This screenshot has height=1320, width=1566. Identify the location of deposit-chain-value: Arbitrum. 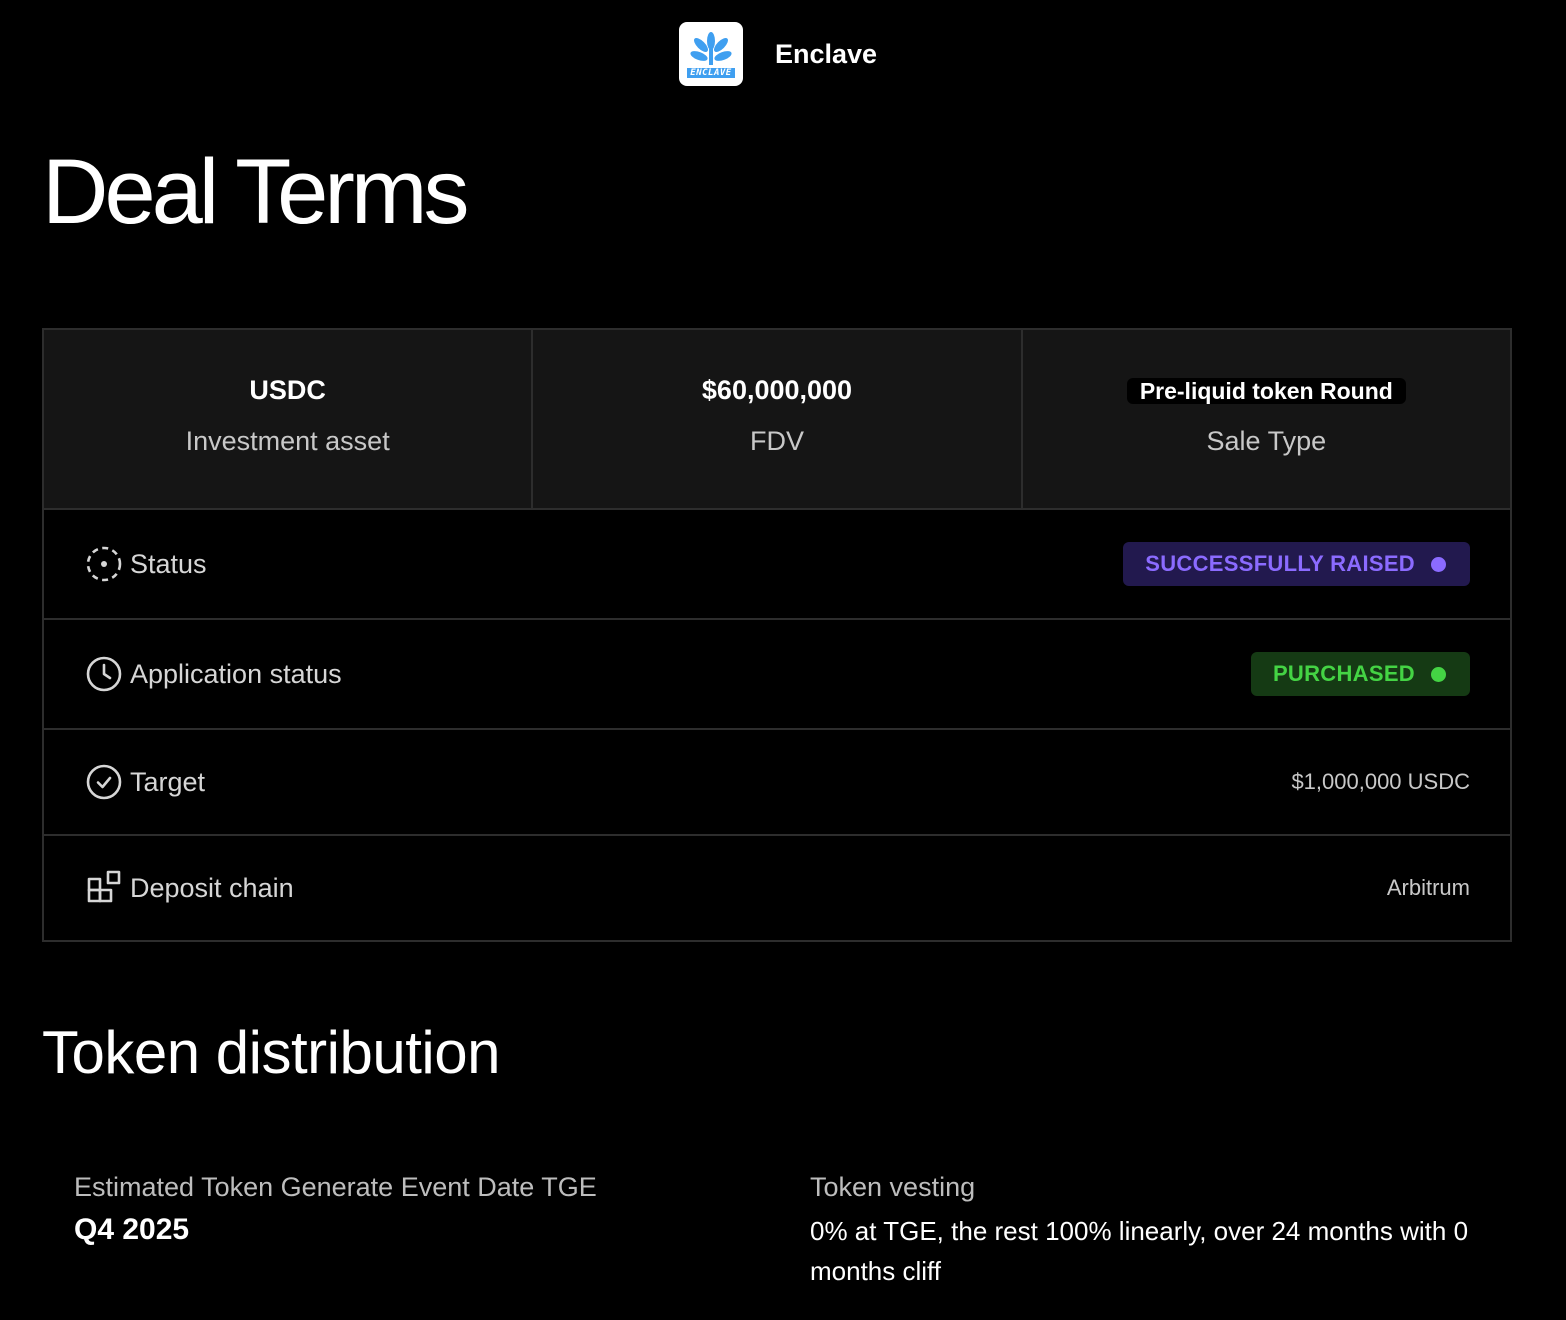
(1428, 887).